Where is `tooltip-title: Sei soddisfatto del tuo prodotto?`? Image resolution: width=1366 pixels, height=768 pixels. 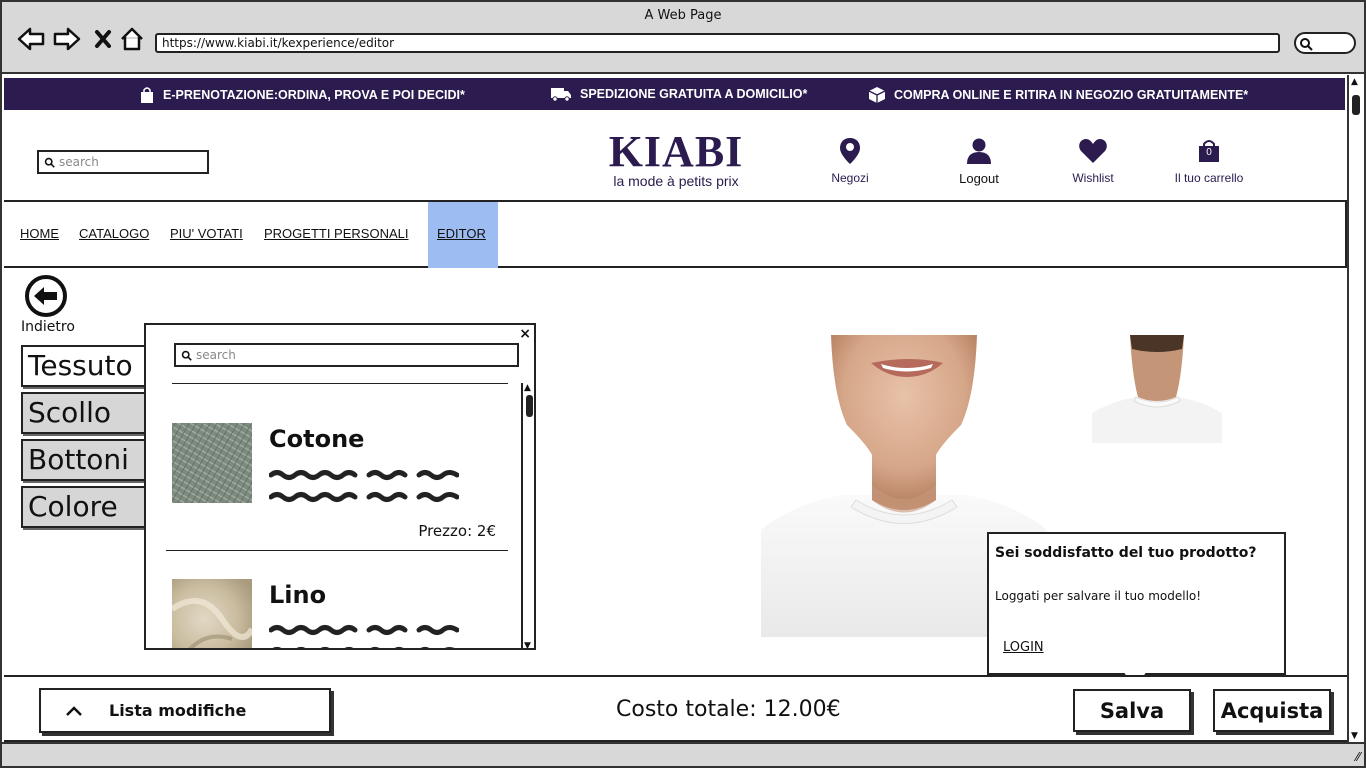
tooltip-title: Sei soddisfatto del tuo prodotto? is located at coordinates (1126, 553).